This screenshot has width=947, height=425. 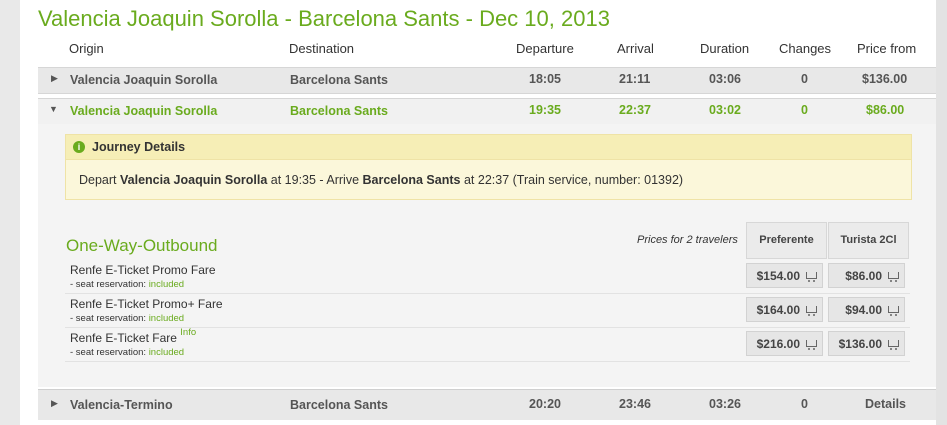 I want to click on journey-arrival: 21:11, so click(x=635, y=79).